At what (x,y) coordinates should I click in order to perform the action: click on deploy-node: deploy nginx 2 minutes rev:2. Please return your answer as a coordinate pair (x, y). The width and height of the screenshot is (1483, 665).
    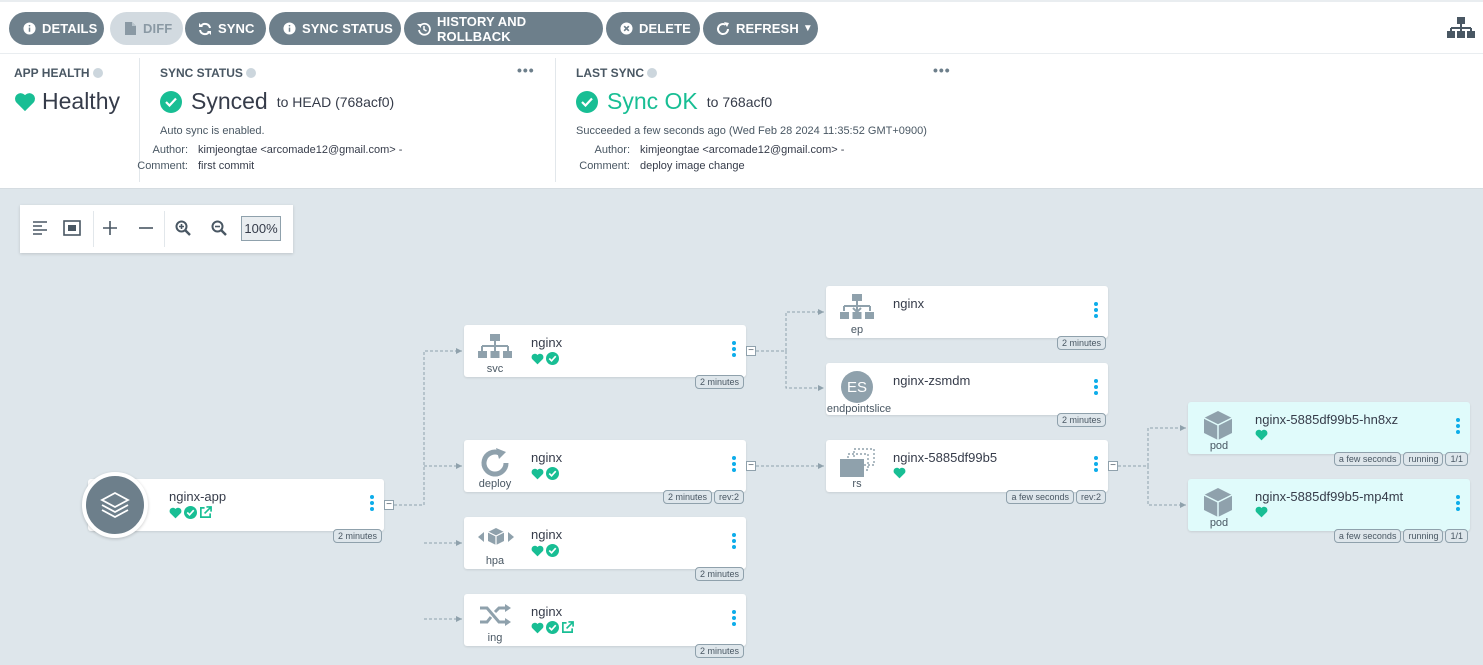
    Looking at the image, I should click on (605, 472).